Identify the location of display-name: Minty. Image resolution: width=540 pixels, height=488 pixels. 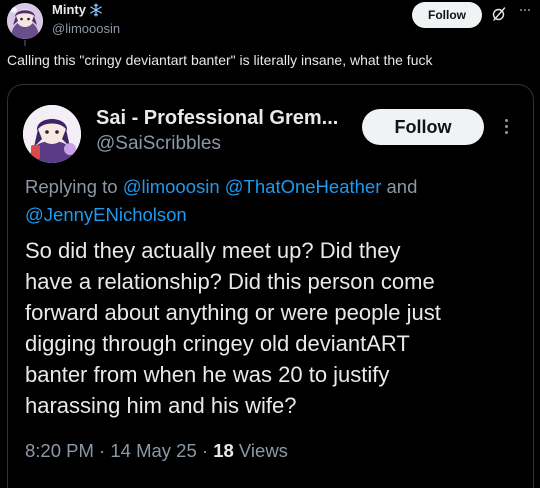
(69, 9).